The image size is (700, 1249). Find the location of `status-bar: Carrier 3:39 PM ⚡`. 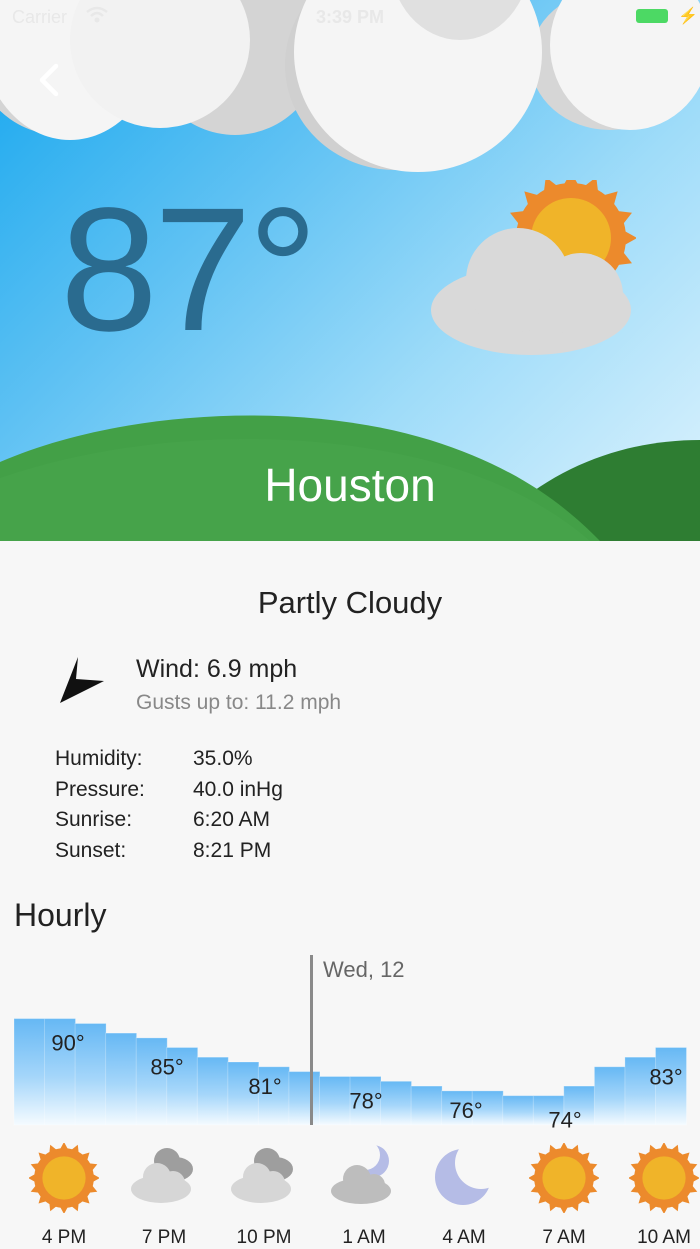

status-bar: Carrier 3:39 PM ⚡ is located at coordinates (350, 18).